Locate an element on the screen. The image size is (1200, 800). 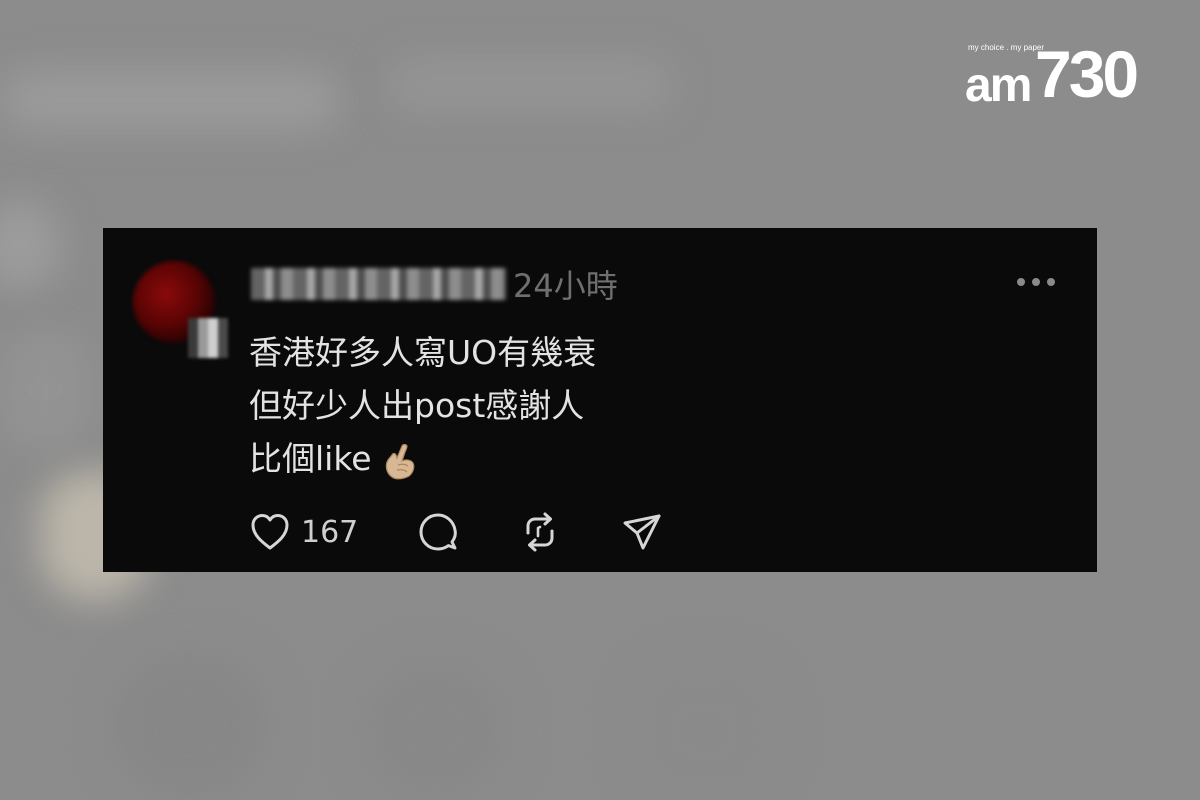
comment-icon is located at coordinates (438, 532).